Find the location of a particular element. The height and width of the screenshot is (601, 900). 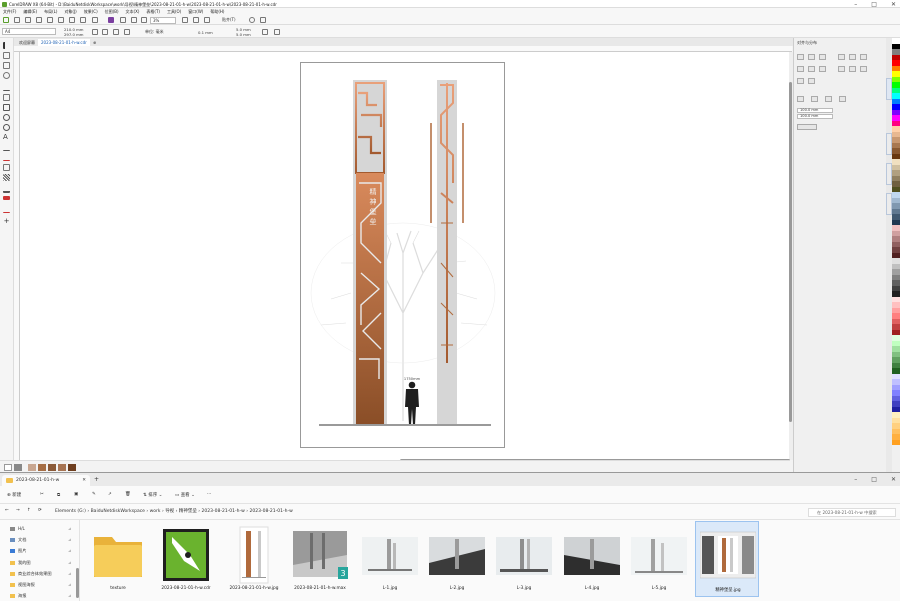

cut-icon is located at coordinates (50, 20).